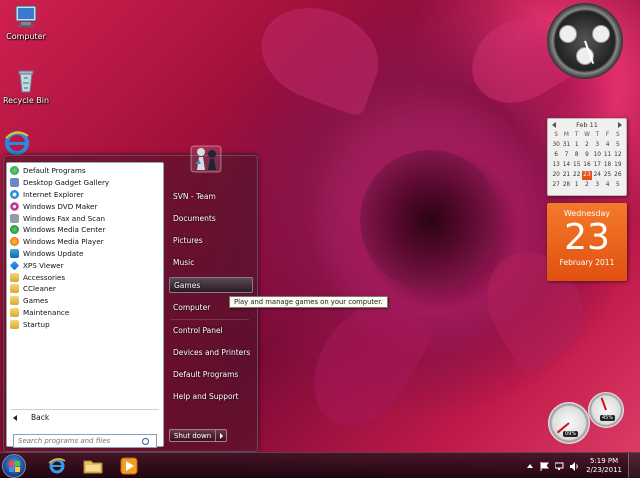 Image resolution: width=640 pixels, height=478 pixels. Describe the element at coordinates (85, 277) in the screenshot. I see `program-item-accessories: Accessories` at that location.